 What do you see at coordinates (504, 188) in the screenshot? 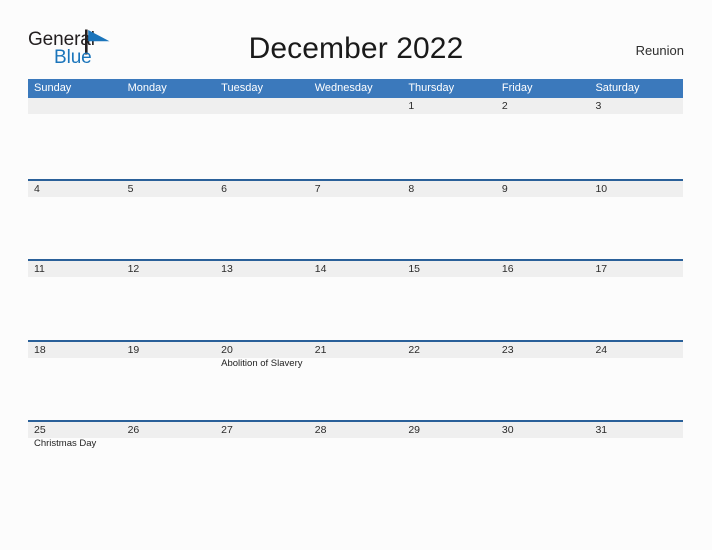
I see `day-number: 9` at bounding box center [504, 188].